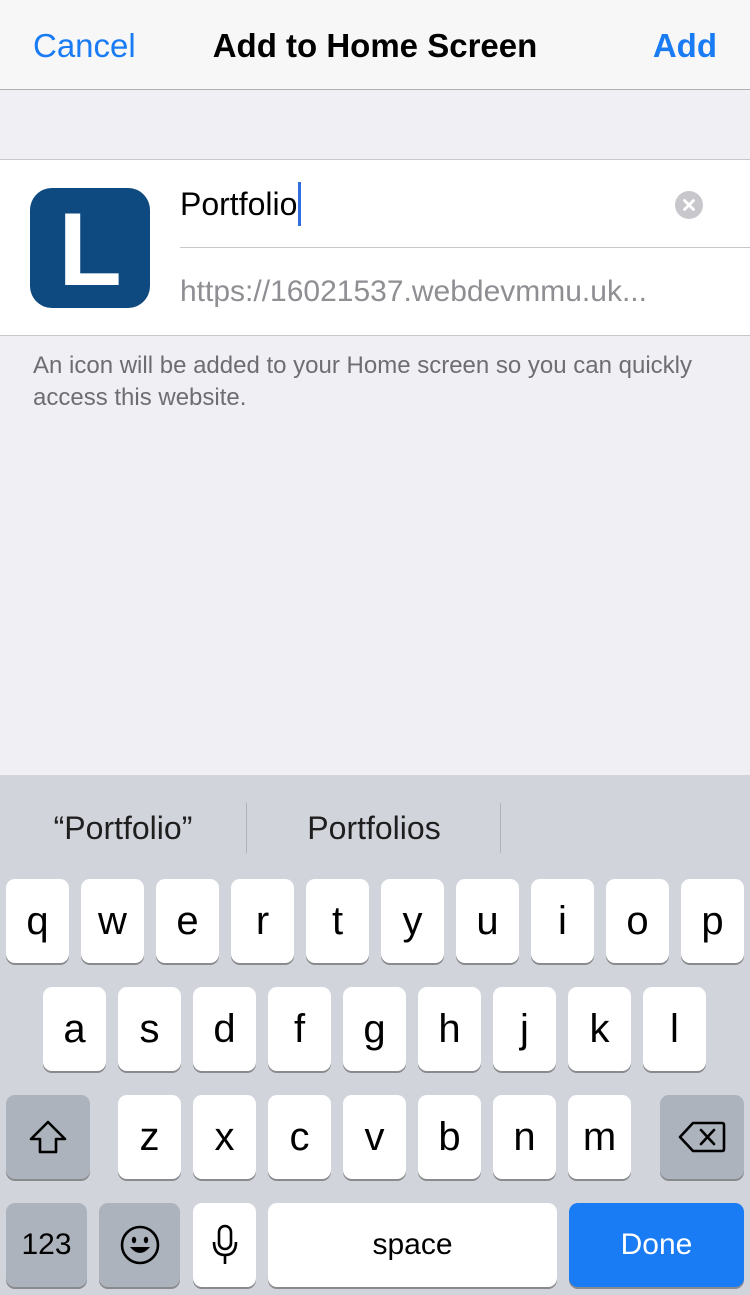  What do you see at coordinates (487, 921) in the screenshot?
I see `key-u: u` at bounding box center [487, 921].